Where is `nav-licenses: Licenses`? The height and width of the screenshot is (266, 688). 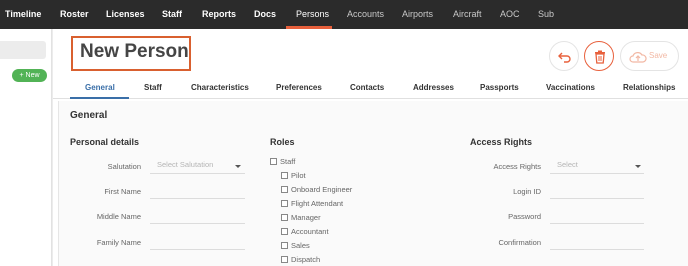 nav-licenses: Licenses is located at coordinates (125, 14).